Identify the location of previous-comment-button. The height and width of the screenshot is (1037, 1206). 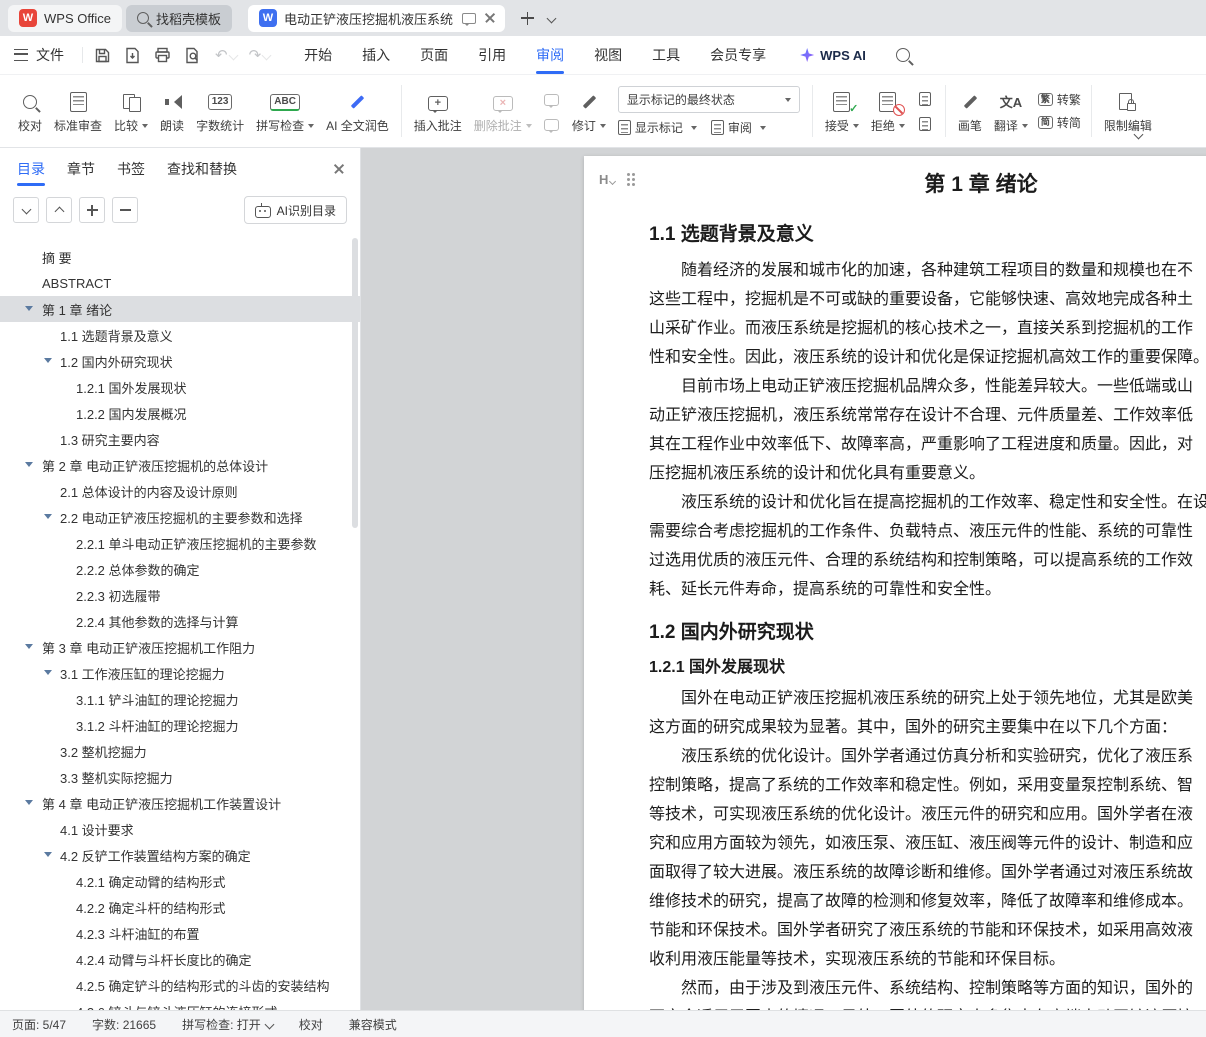
(552, 99).